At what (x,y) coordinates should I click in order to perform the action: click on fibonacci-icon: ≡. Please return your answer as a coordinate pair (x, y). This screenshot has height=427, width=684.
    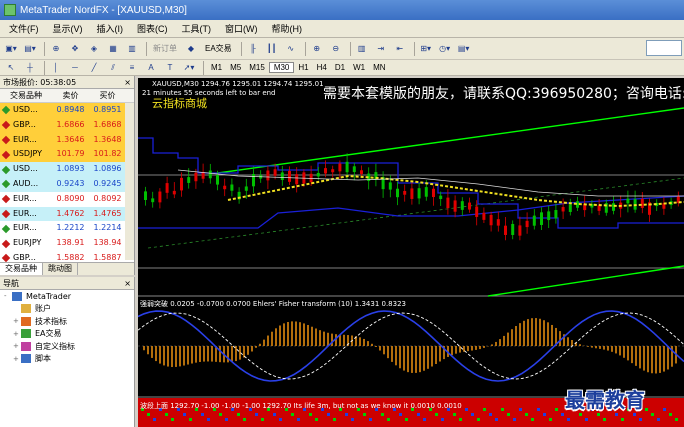
    Looking at the image, I should click on (132, 68).